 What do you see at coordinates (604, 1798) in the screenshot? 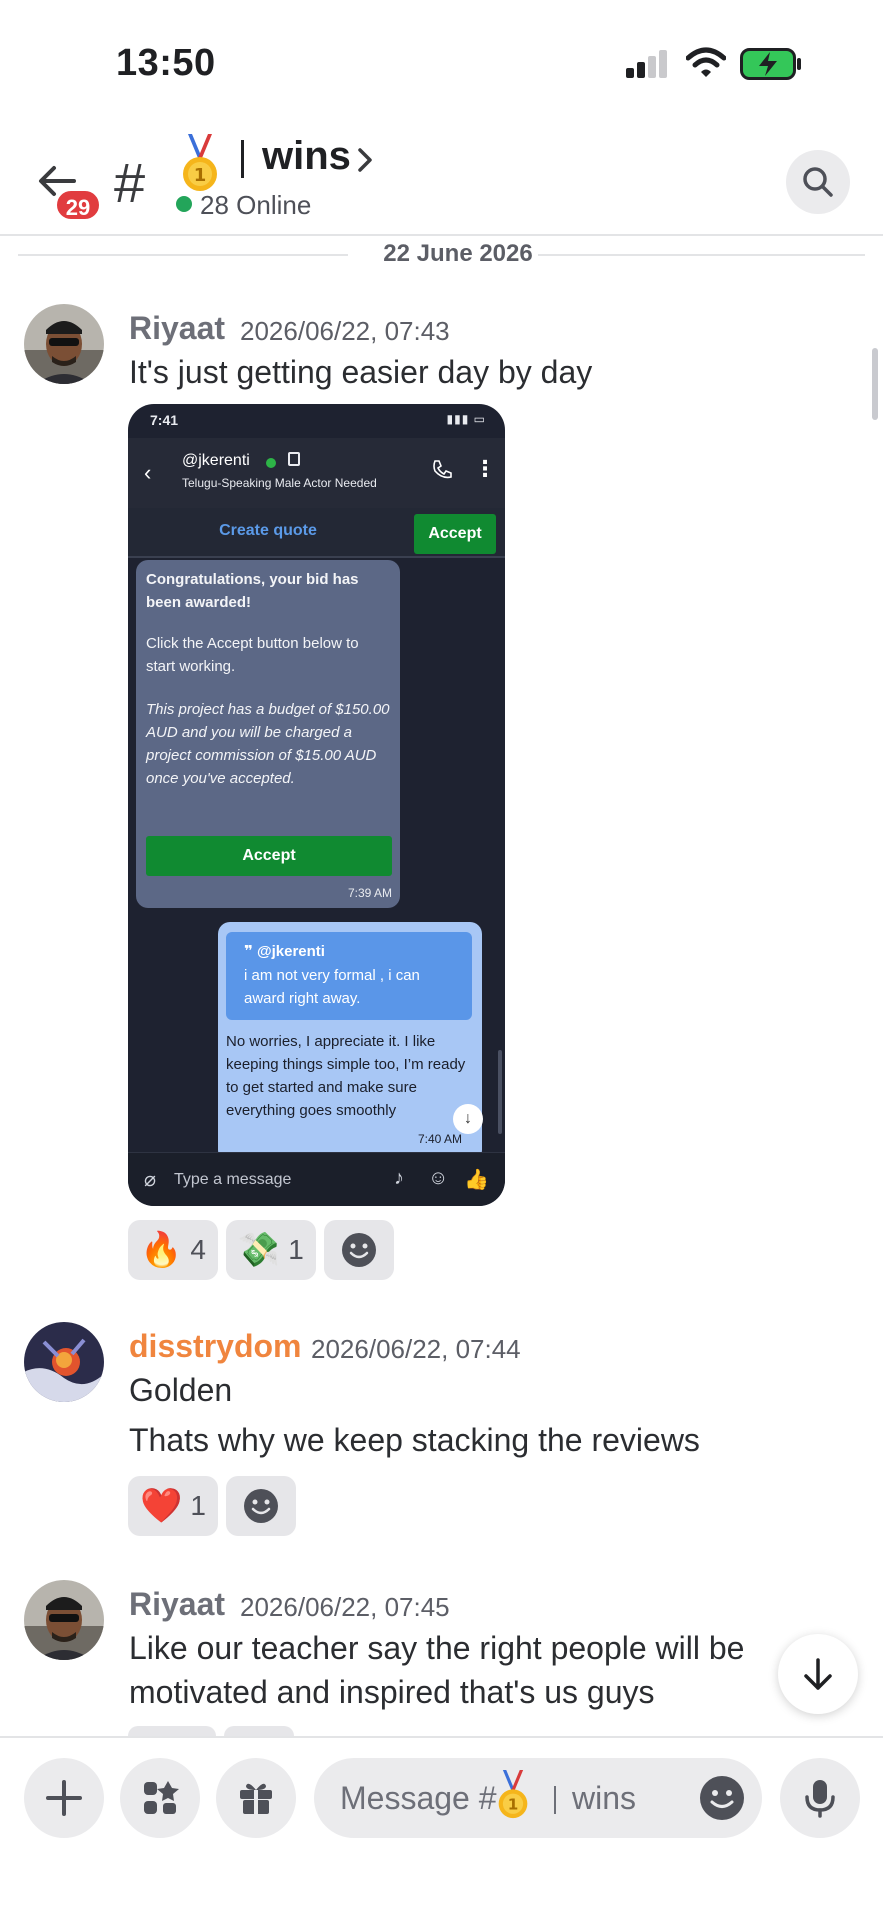
I see `message-input-channel: wins` at bounding box center [604, 1798].